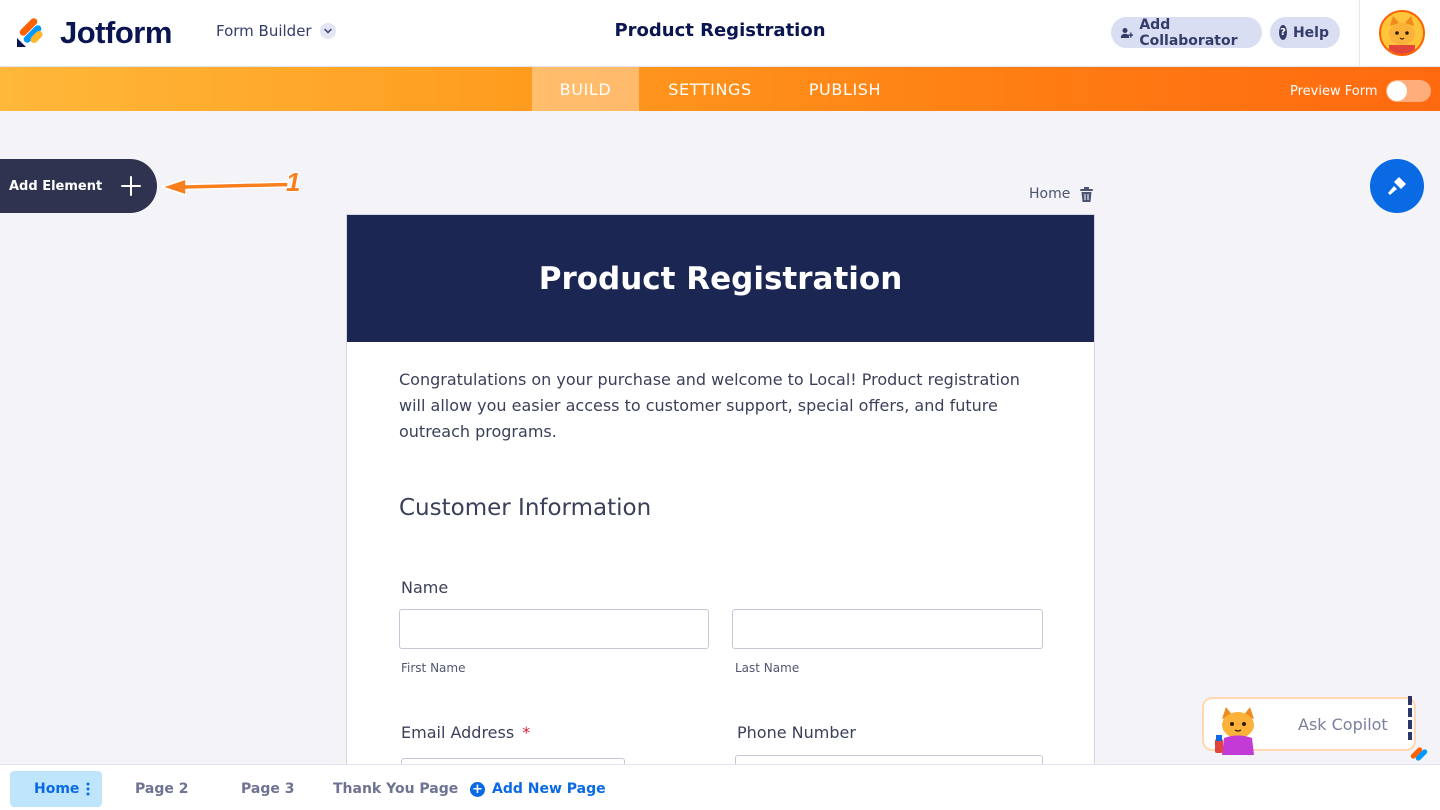  I want to click on email-label-text: Email Address, so click(458, 732).